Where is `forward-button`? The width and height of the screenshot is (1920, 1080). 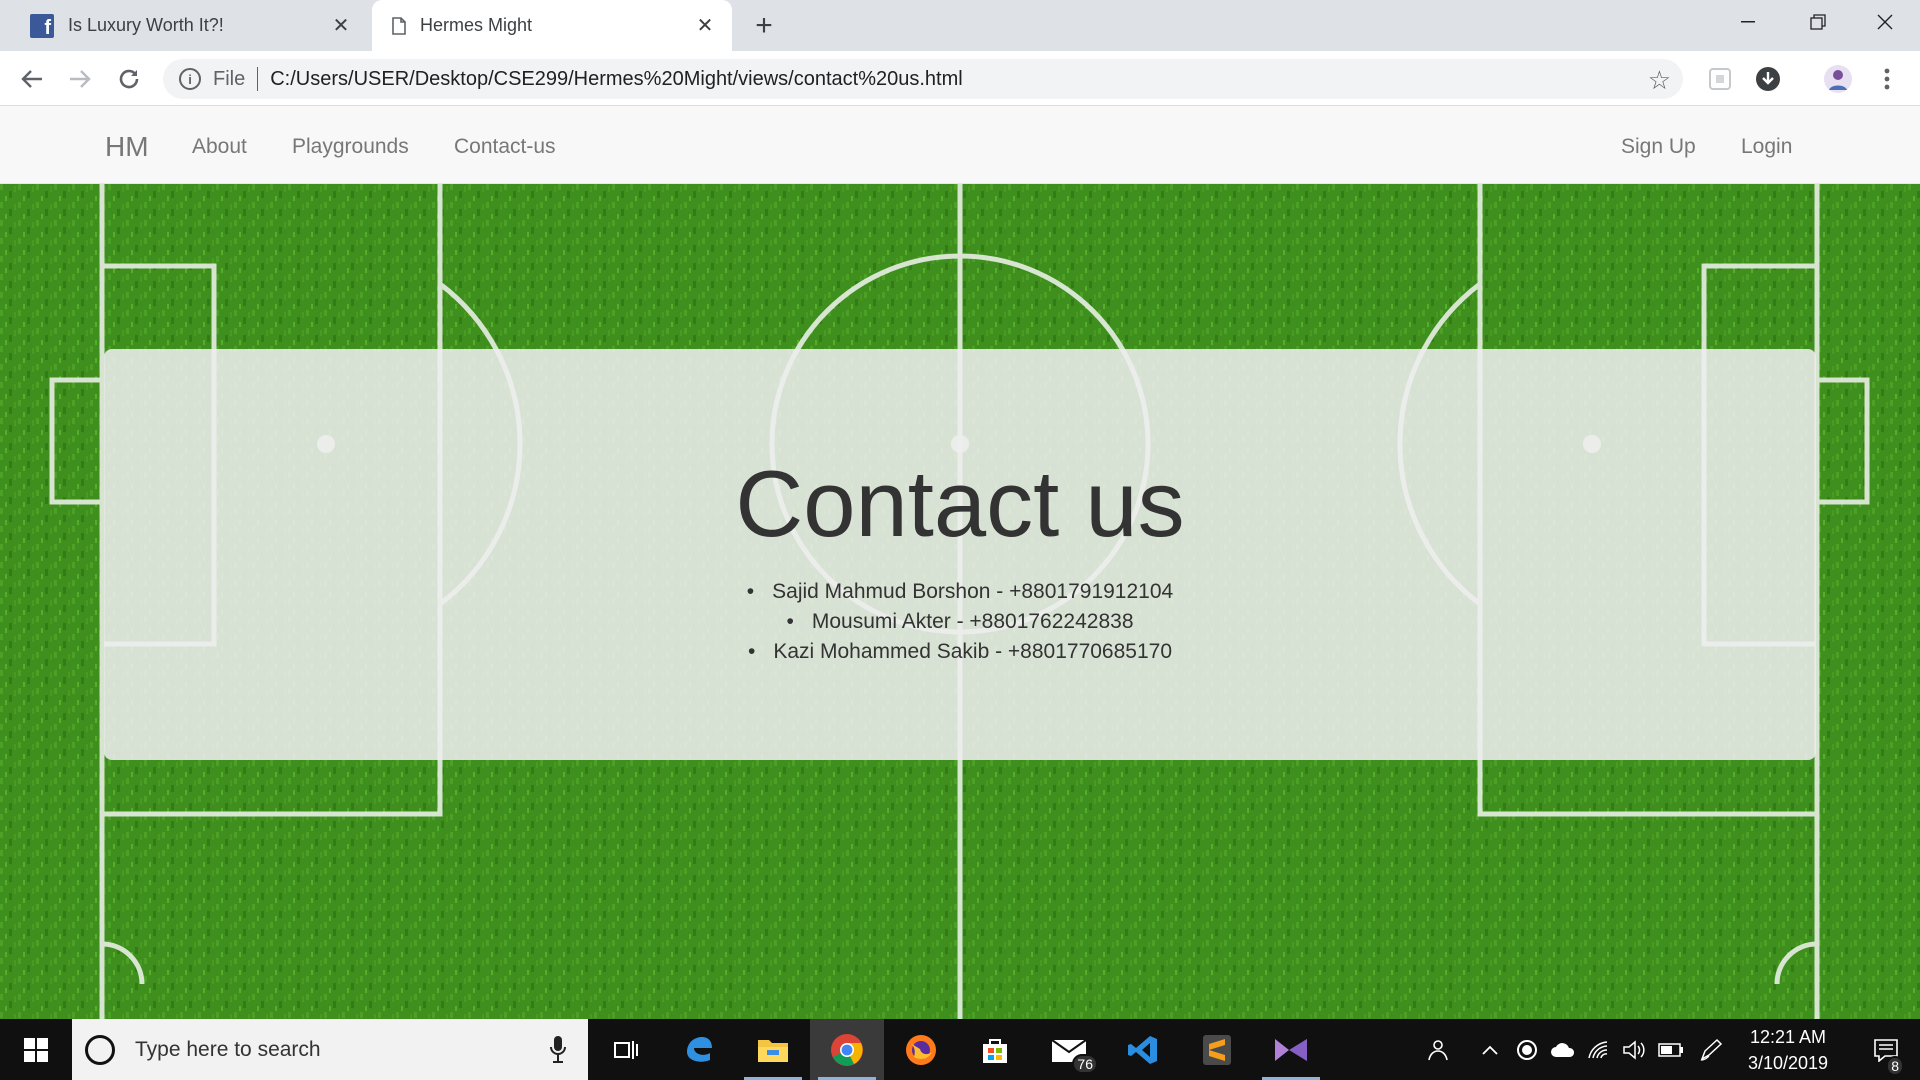
forward-button is located at coordinates (80, 79).